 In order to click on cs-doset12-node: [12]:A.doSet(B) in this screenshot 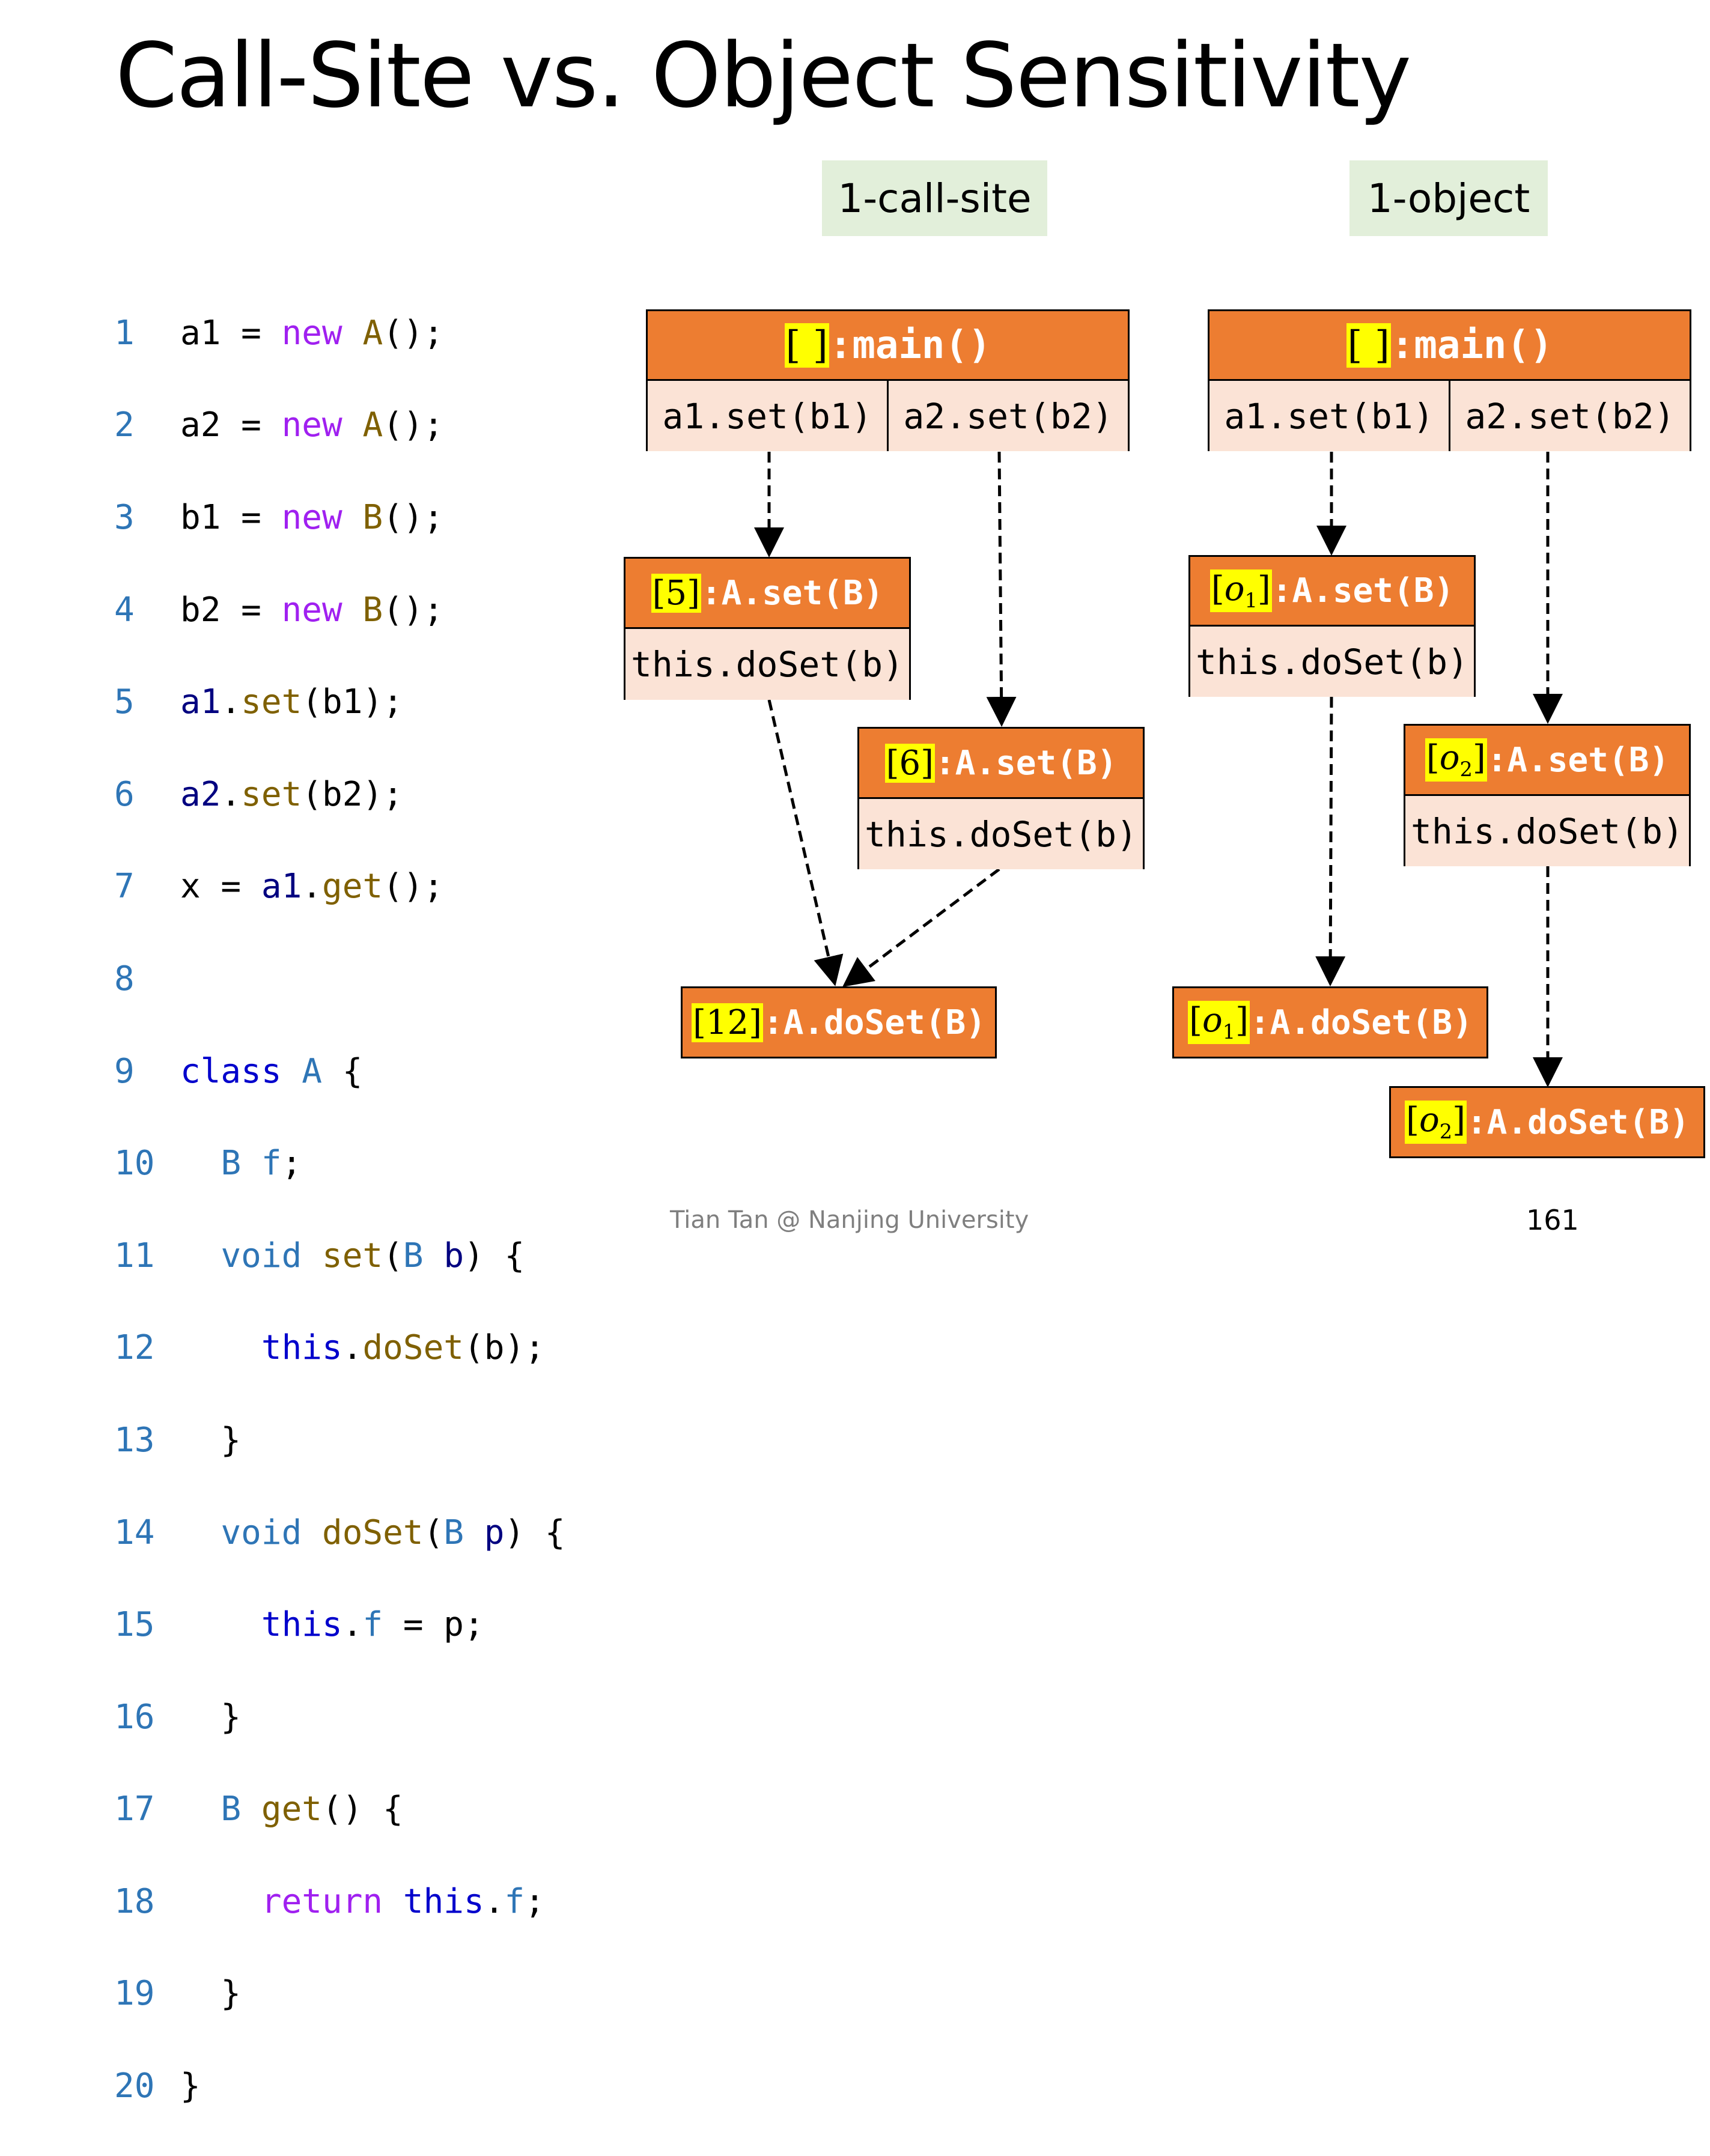, I will do `click(839, 1022)`.